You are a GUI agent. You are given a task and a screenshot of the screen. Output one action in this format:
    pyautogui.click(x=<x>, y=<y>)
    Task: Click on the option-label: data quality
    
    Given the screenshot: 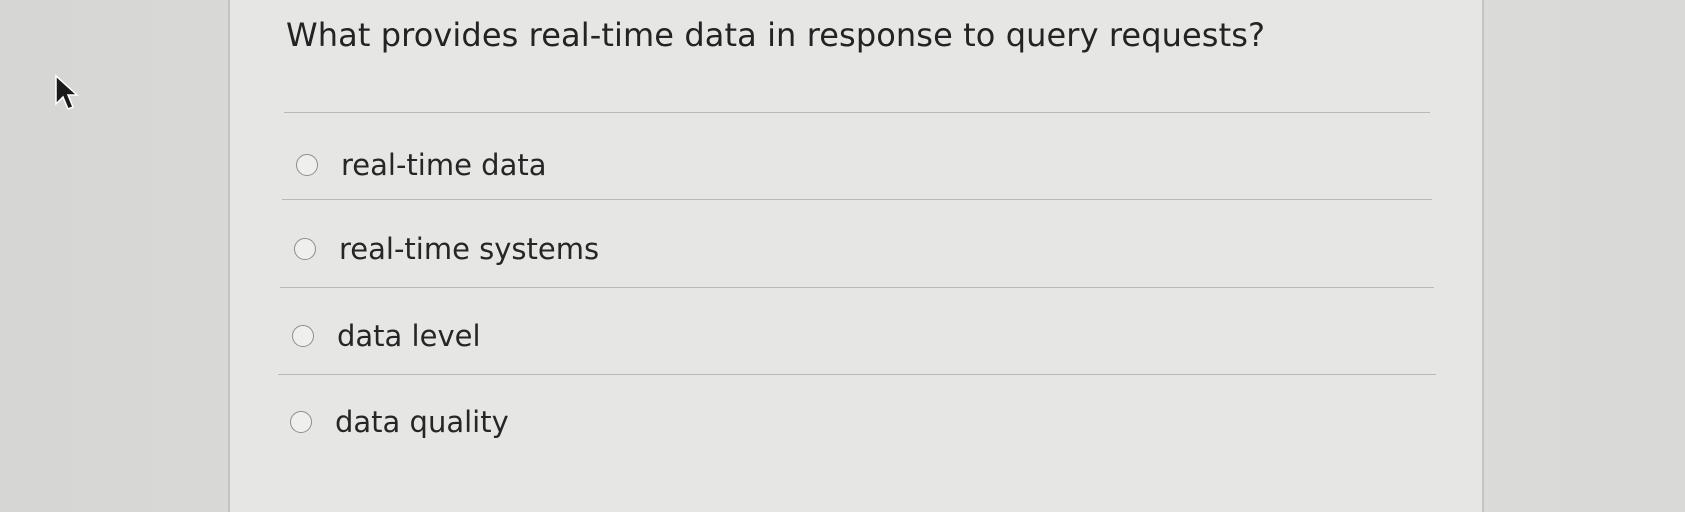 What is the action you would take?
    pyautogui.click(x=422, y=422)
    